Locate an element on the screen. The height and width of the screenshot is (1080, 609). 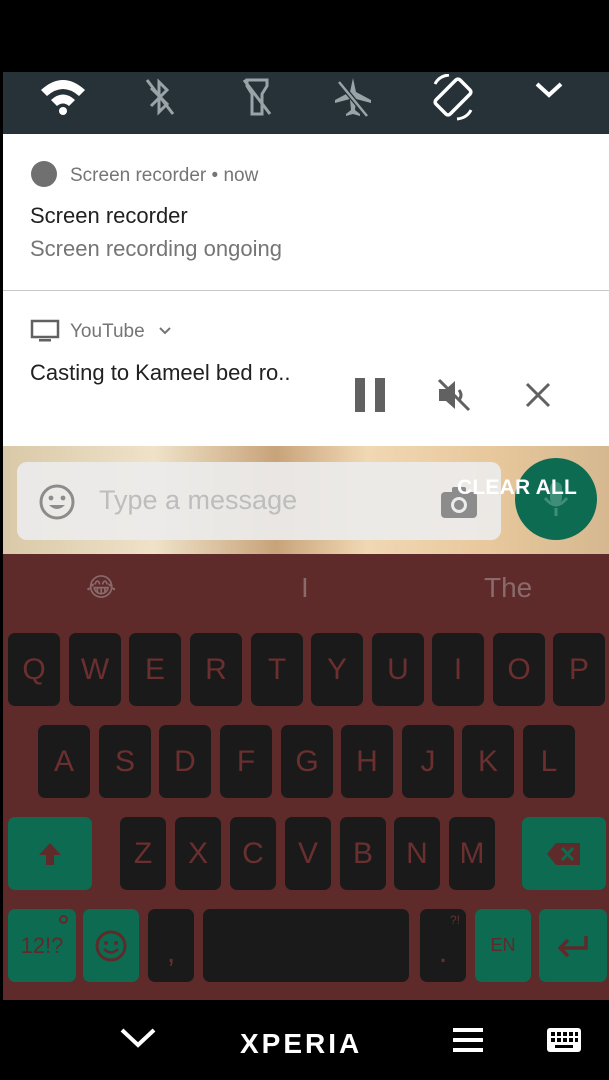
key-o: O is located at coordinates (519, 669).